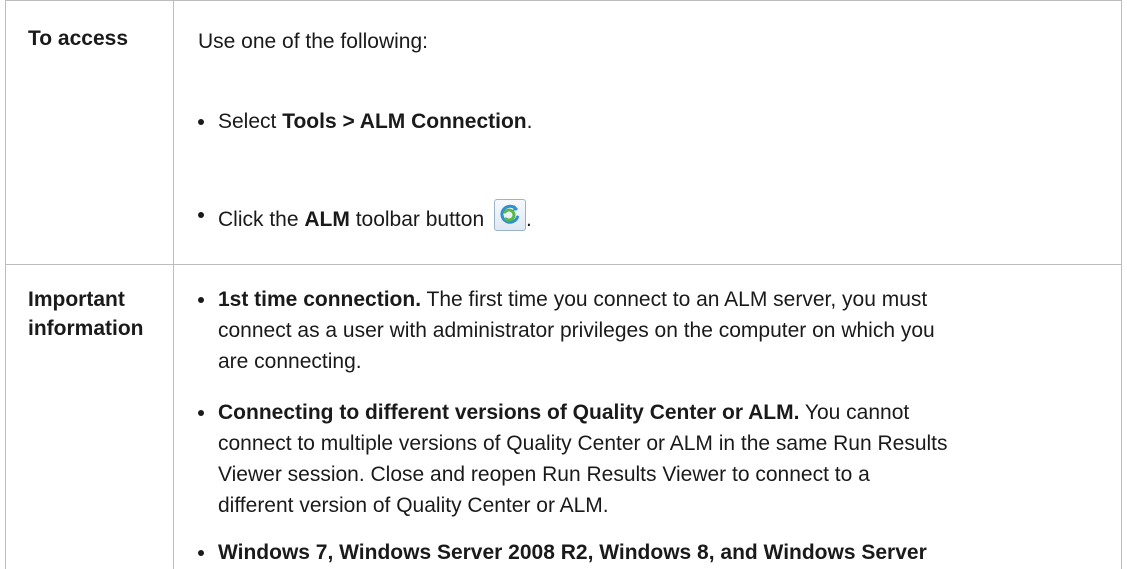 The width and height of the screenshot is (1127, 569). What do you see at coordinates (76, 299) in the screenshot?
I see `row-label-important: Important` at bounding box center [76, 299].